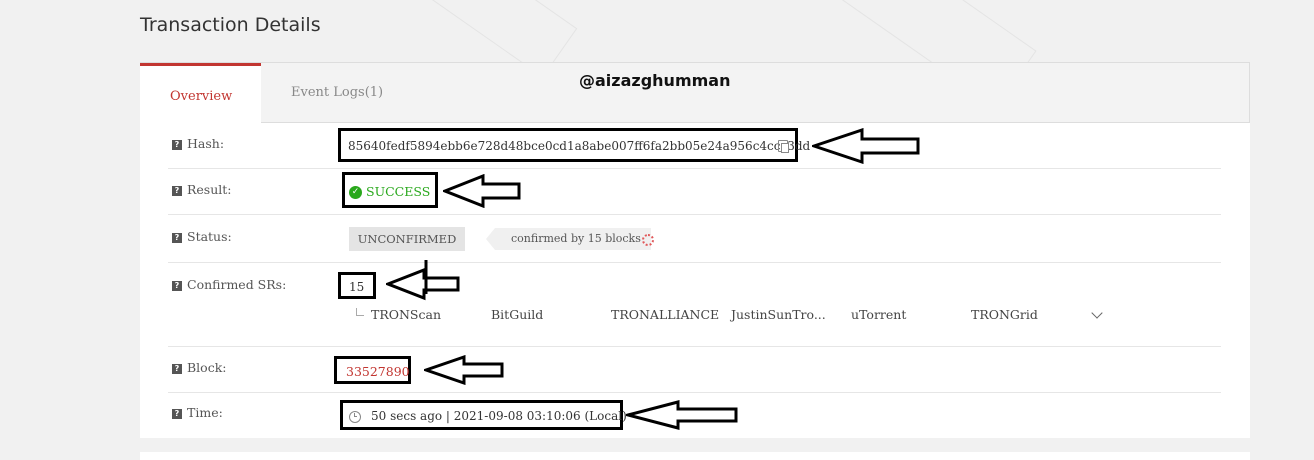 The image size is (1314, 460). What do you see at coordinates (1097, 313) in the screenshot?
I see `chevron-down-icon` at bounding box center [1097, 313].